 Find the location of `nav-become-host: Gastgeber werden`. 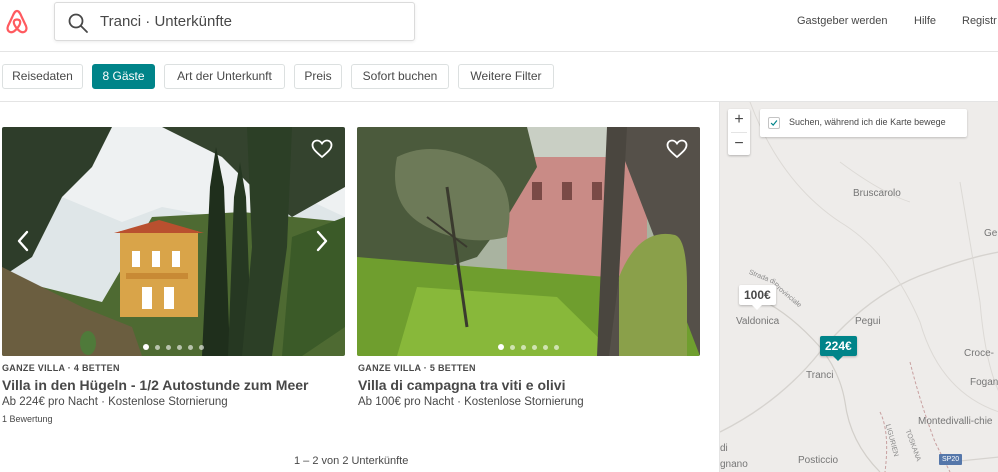

nav-become-host: Gastgeber werden is located at coordinates (842, 21).